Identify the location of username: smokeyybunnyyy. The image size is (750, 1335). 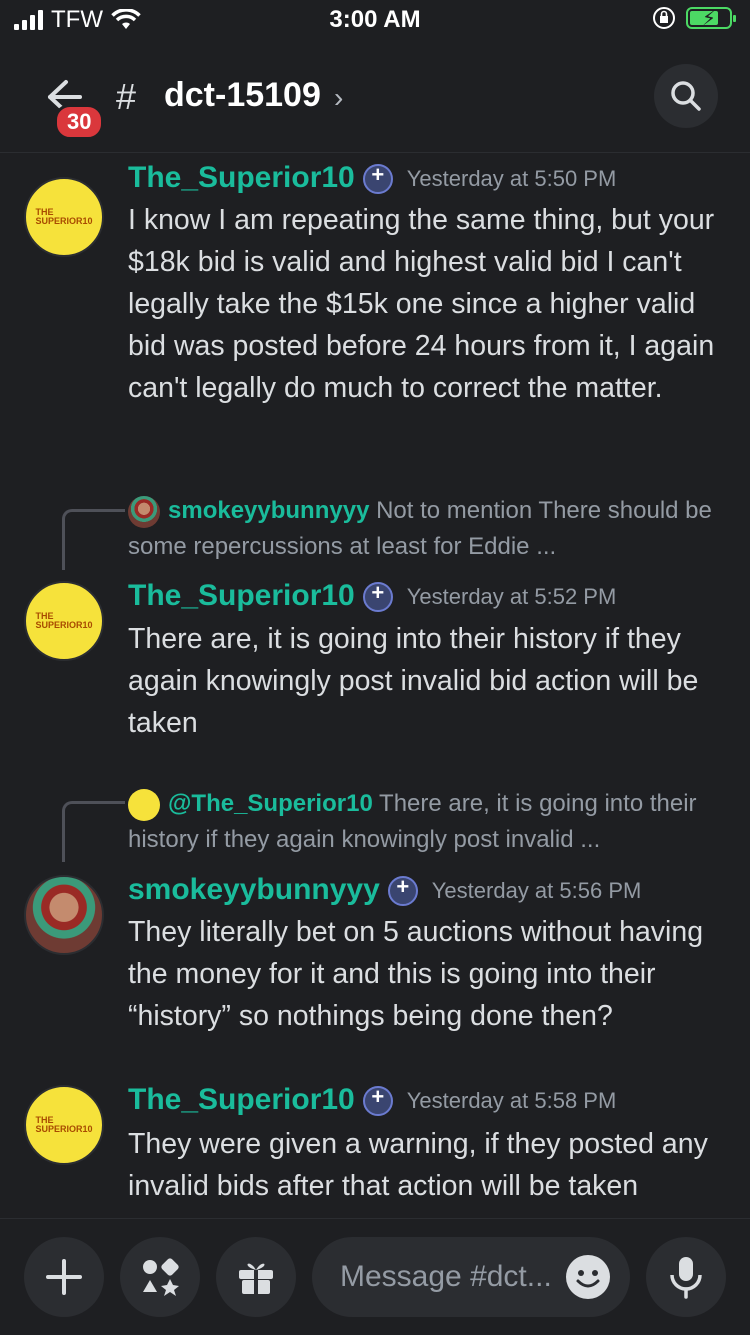
(254, 889).